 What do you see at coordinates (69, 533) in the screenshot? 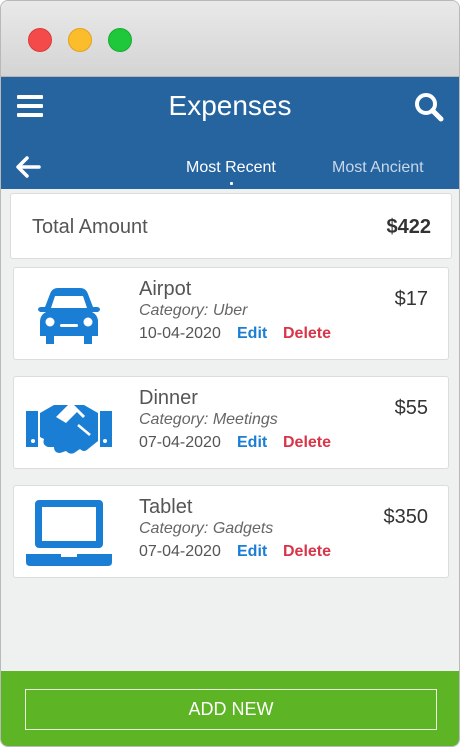
I see `laptop-icon` at bounding box center [69, 533].